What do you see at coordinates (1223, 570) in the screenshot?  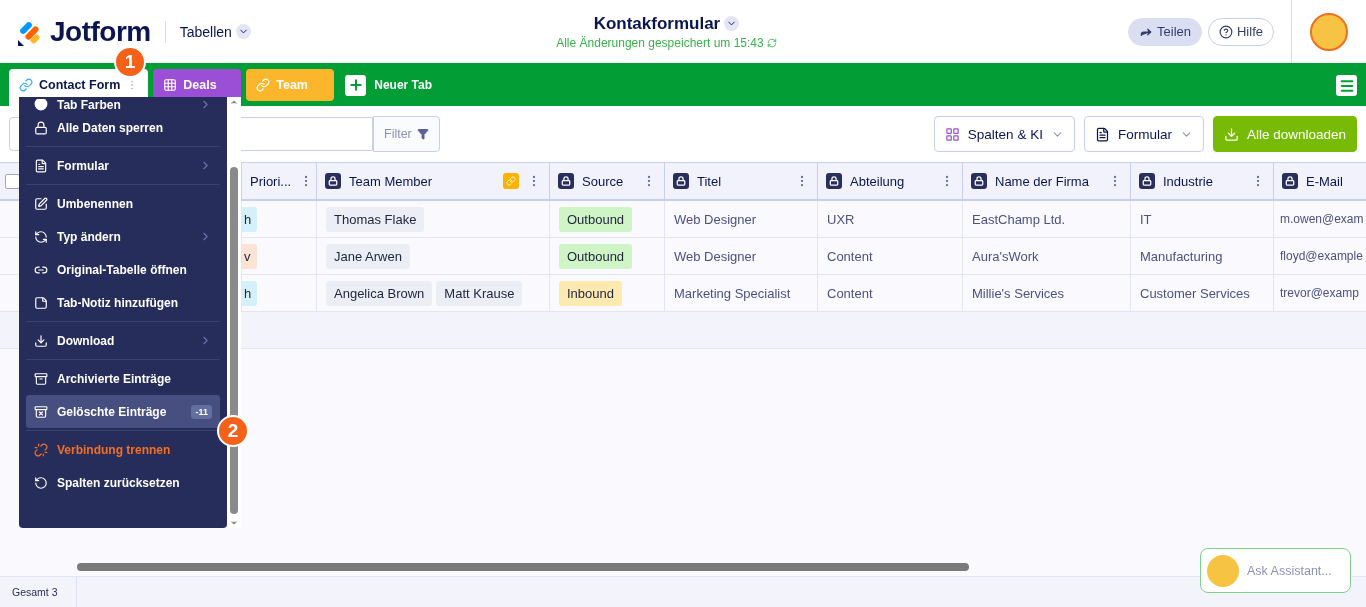 I see `assistant-avatar` at bounding box center [1223, 570].